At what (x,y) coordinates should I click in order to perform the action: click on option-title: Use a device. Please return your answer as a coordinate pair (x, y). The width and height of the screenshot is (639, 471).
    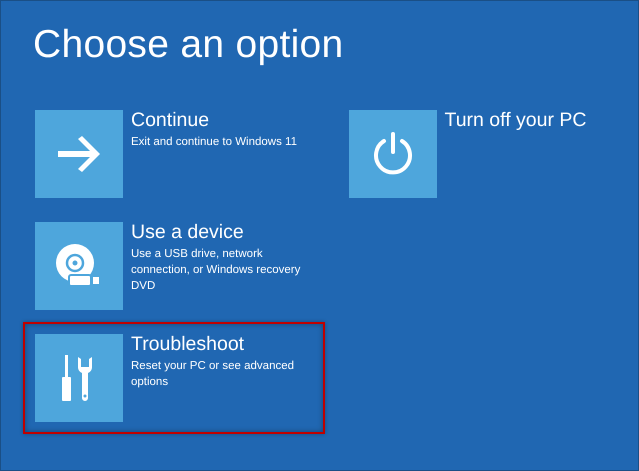
    Looking at the image, I should click on (188, 232).